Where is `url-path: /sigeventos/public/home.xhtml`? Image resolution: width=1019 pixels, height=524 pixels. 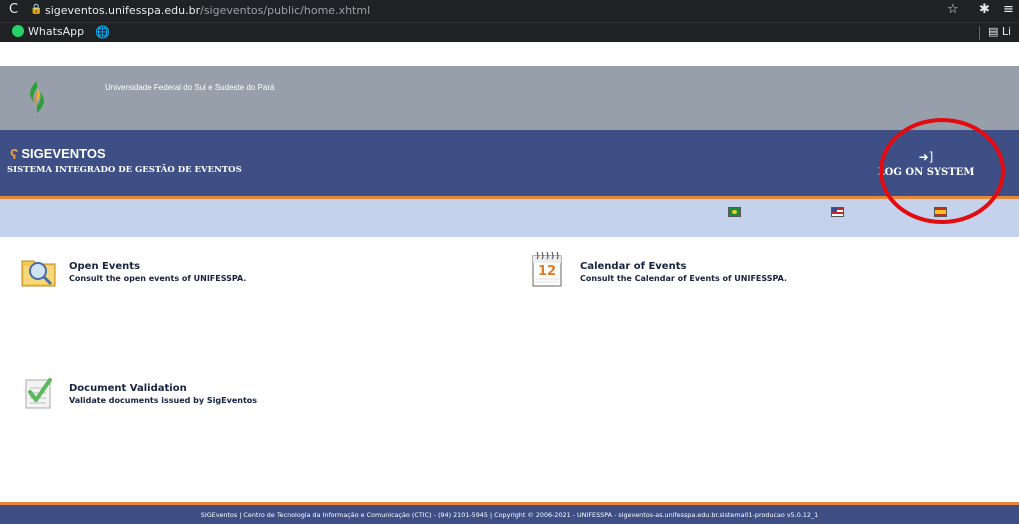
url-path: /sigeventos/public/home.xhtml is located at coordinates (285, 10).